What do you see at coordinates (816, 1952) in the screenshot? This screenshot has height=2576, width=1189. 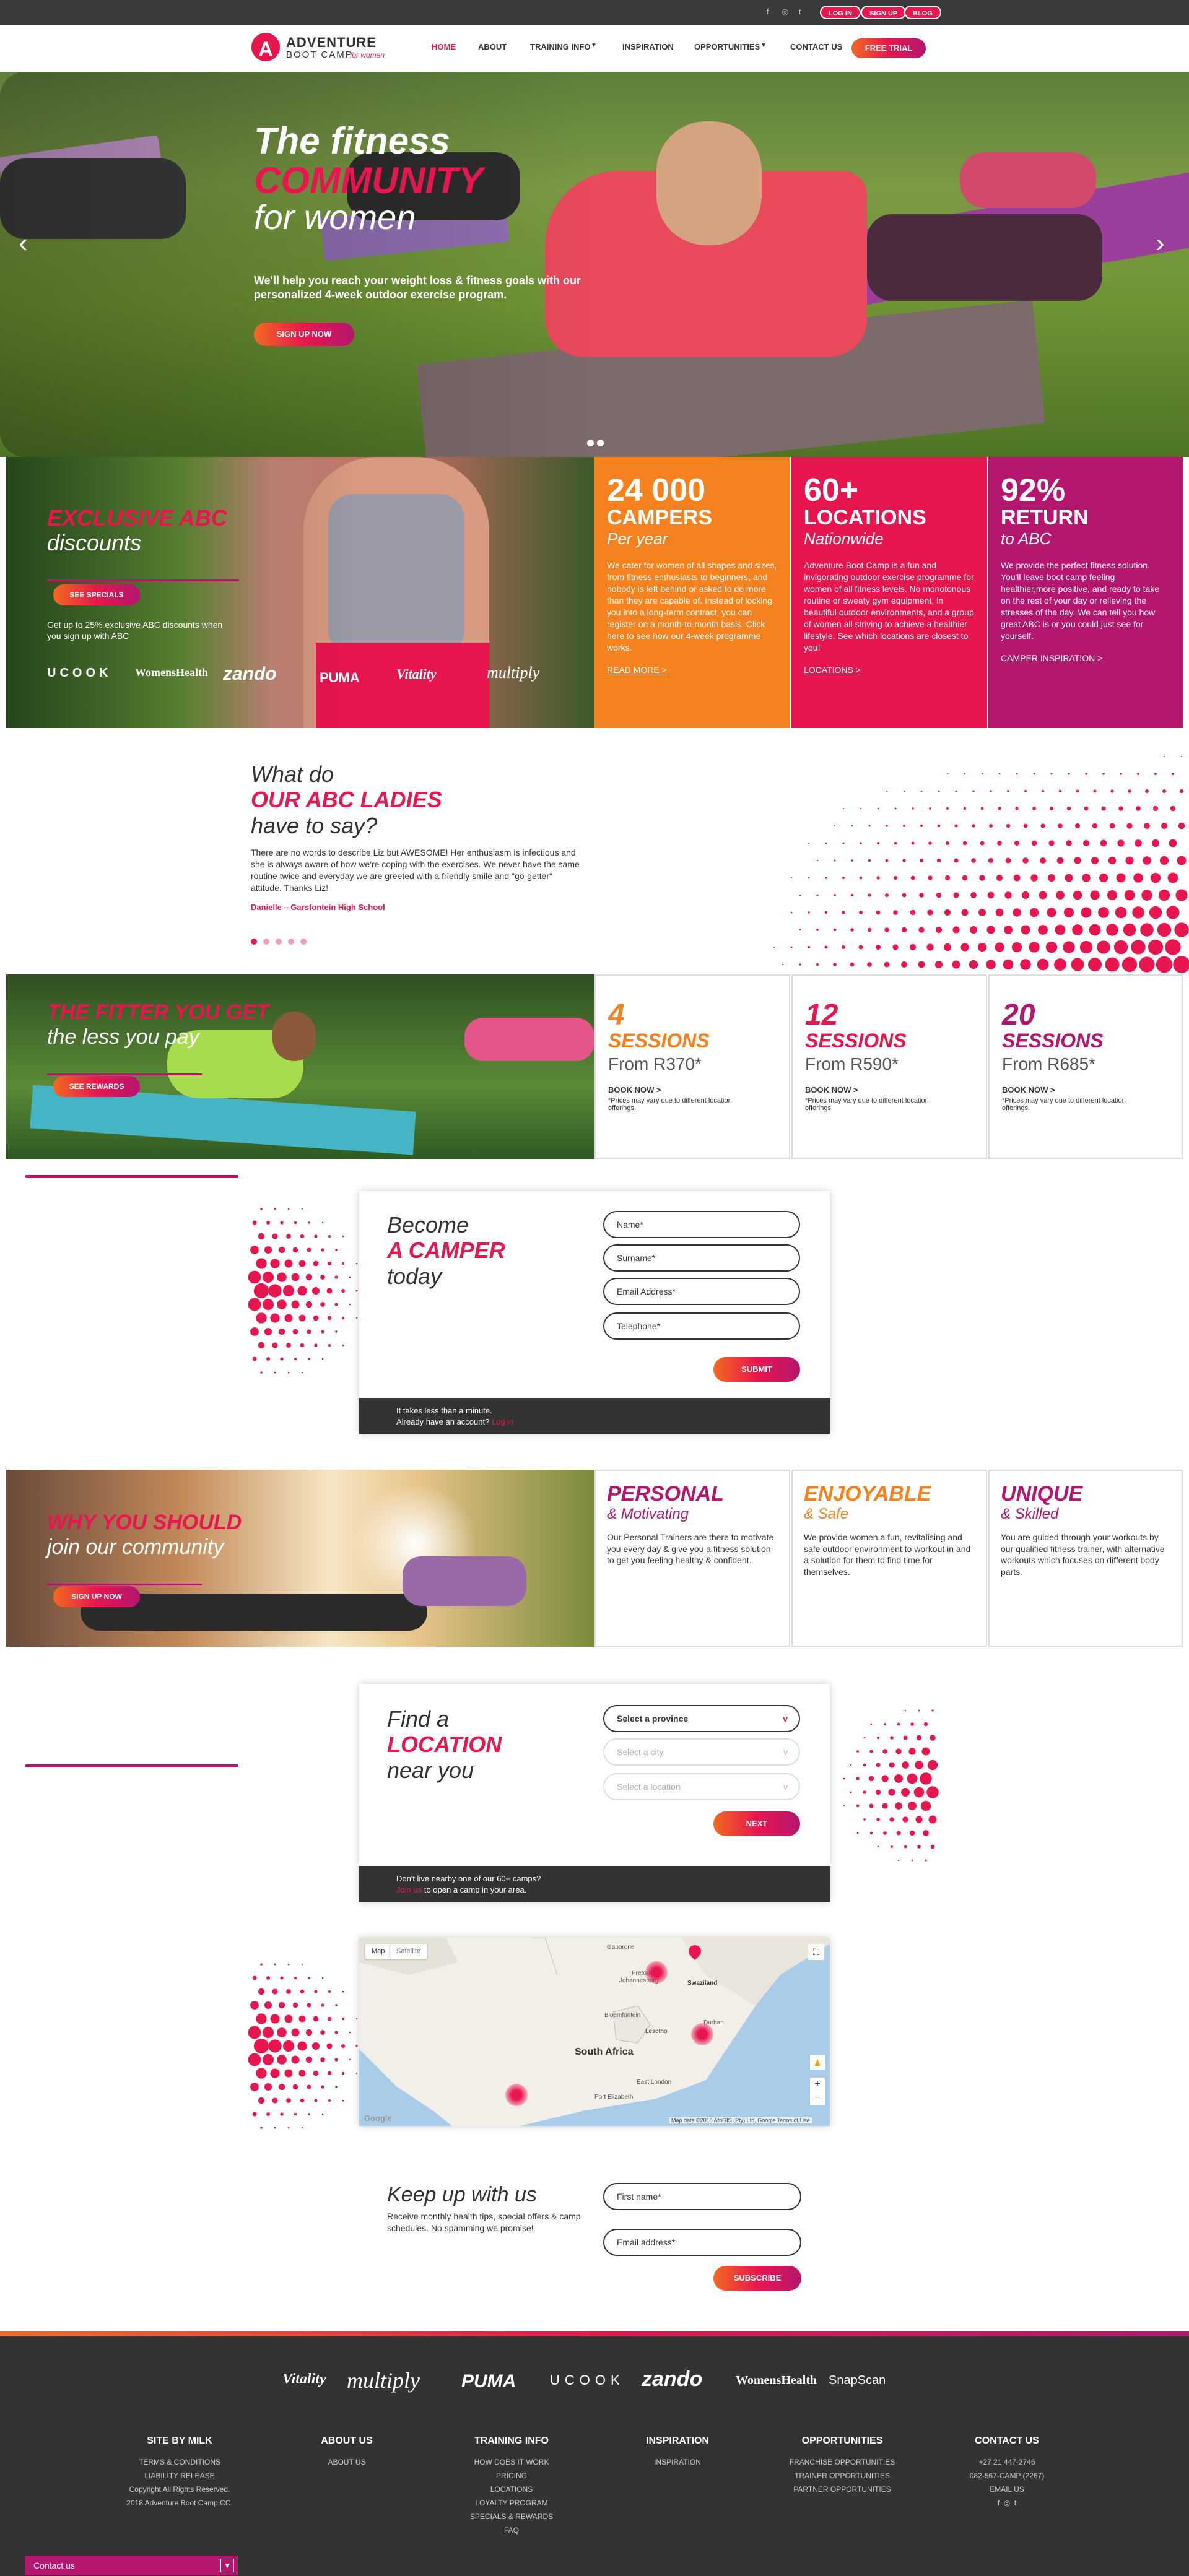 I see `fullscreen-icon: ⛶` at bounding box center [816, 1952].